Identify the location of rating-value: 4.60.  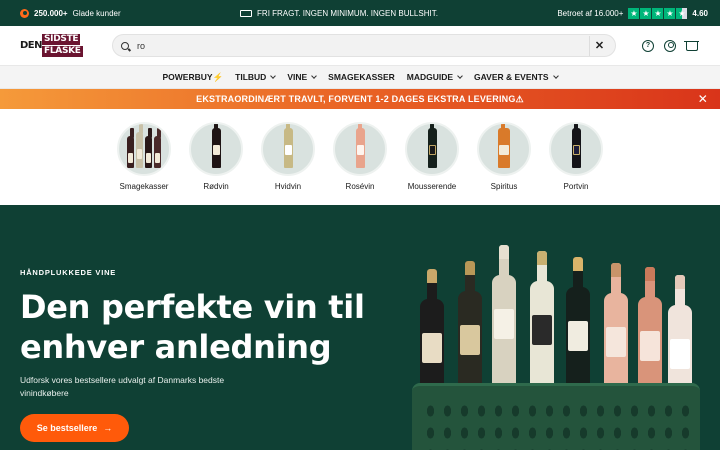
(700, 13).